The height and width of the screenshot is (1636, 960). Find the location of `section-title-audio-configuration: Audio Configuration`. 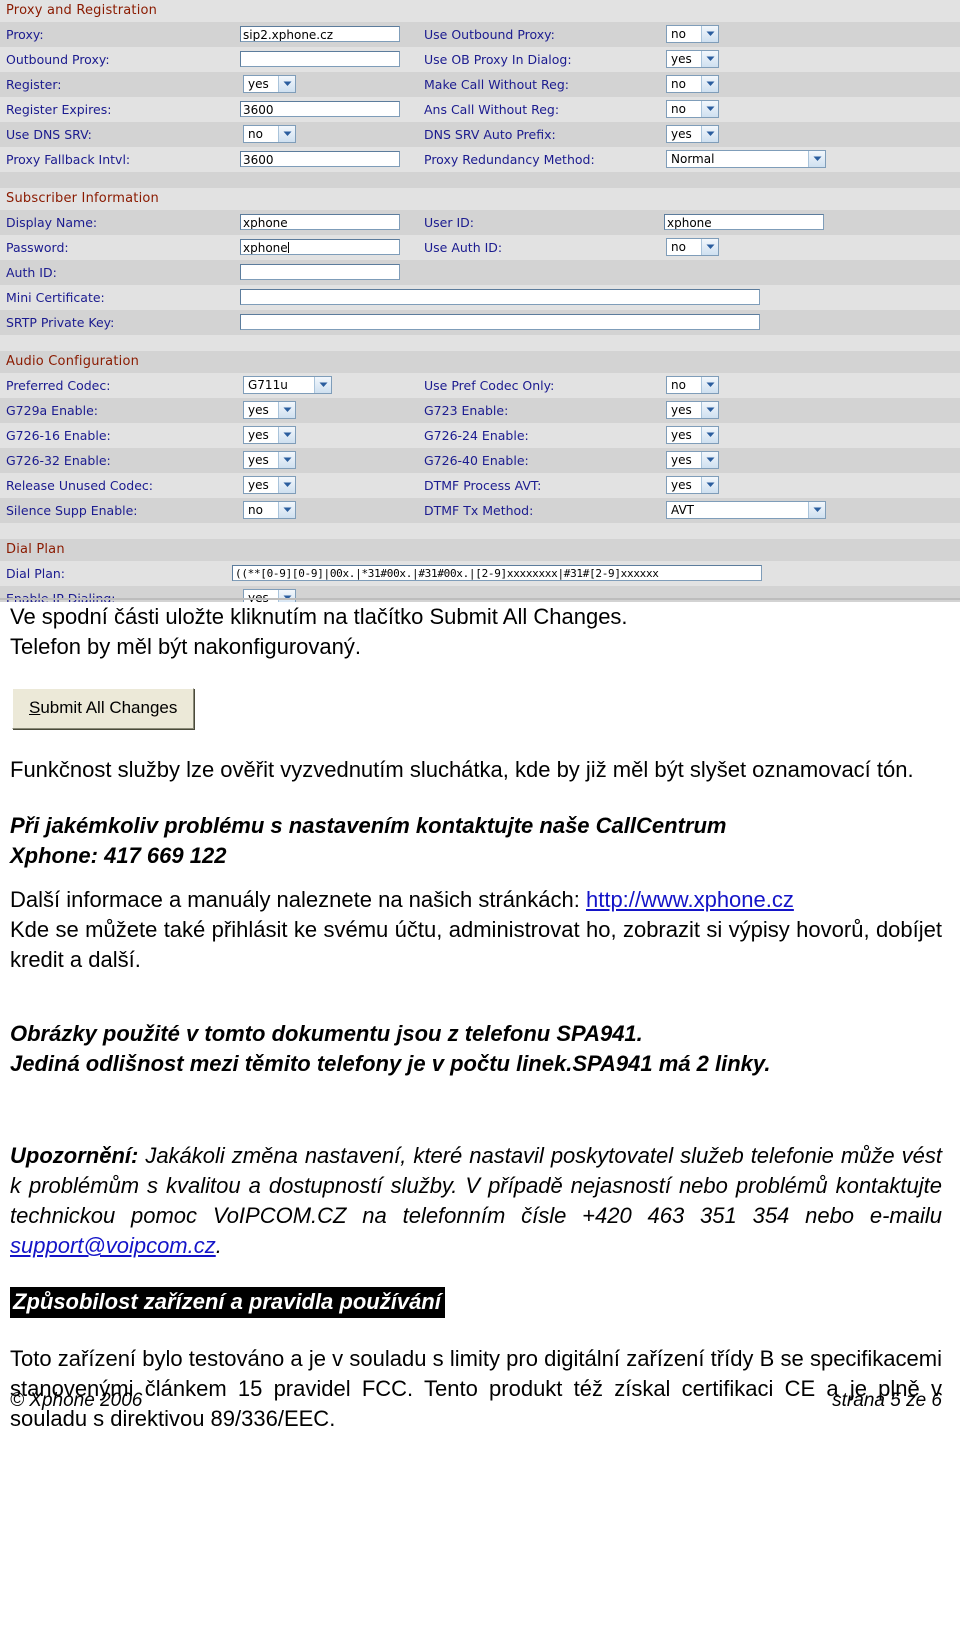

section-title-audio-configuration: Audio Configuration is located at coordinates (73, 361).